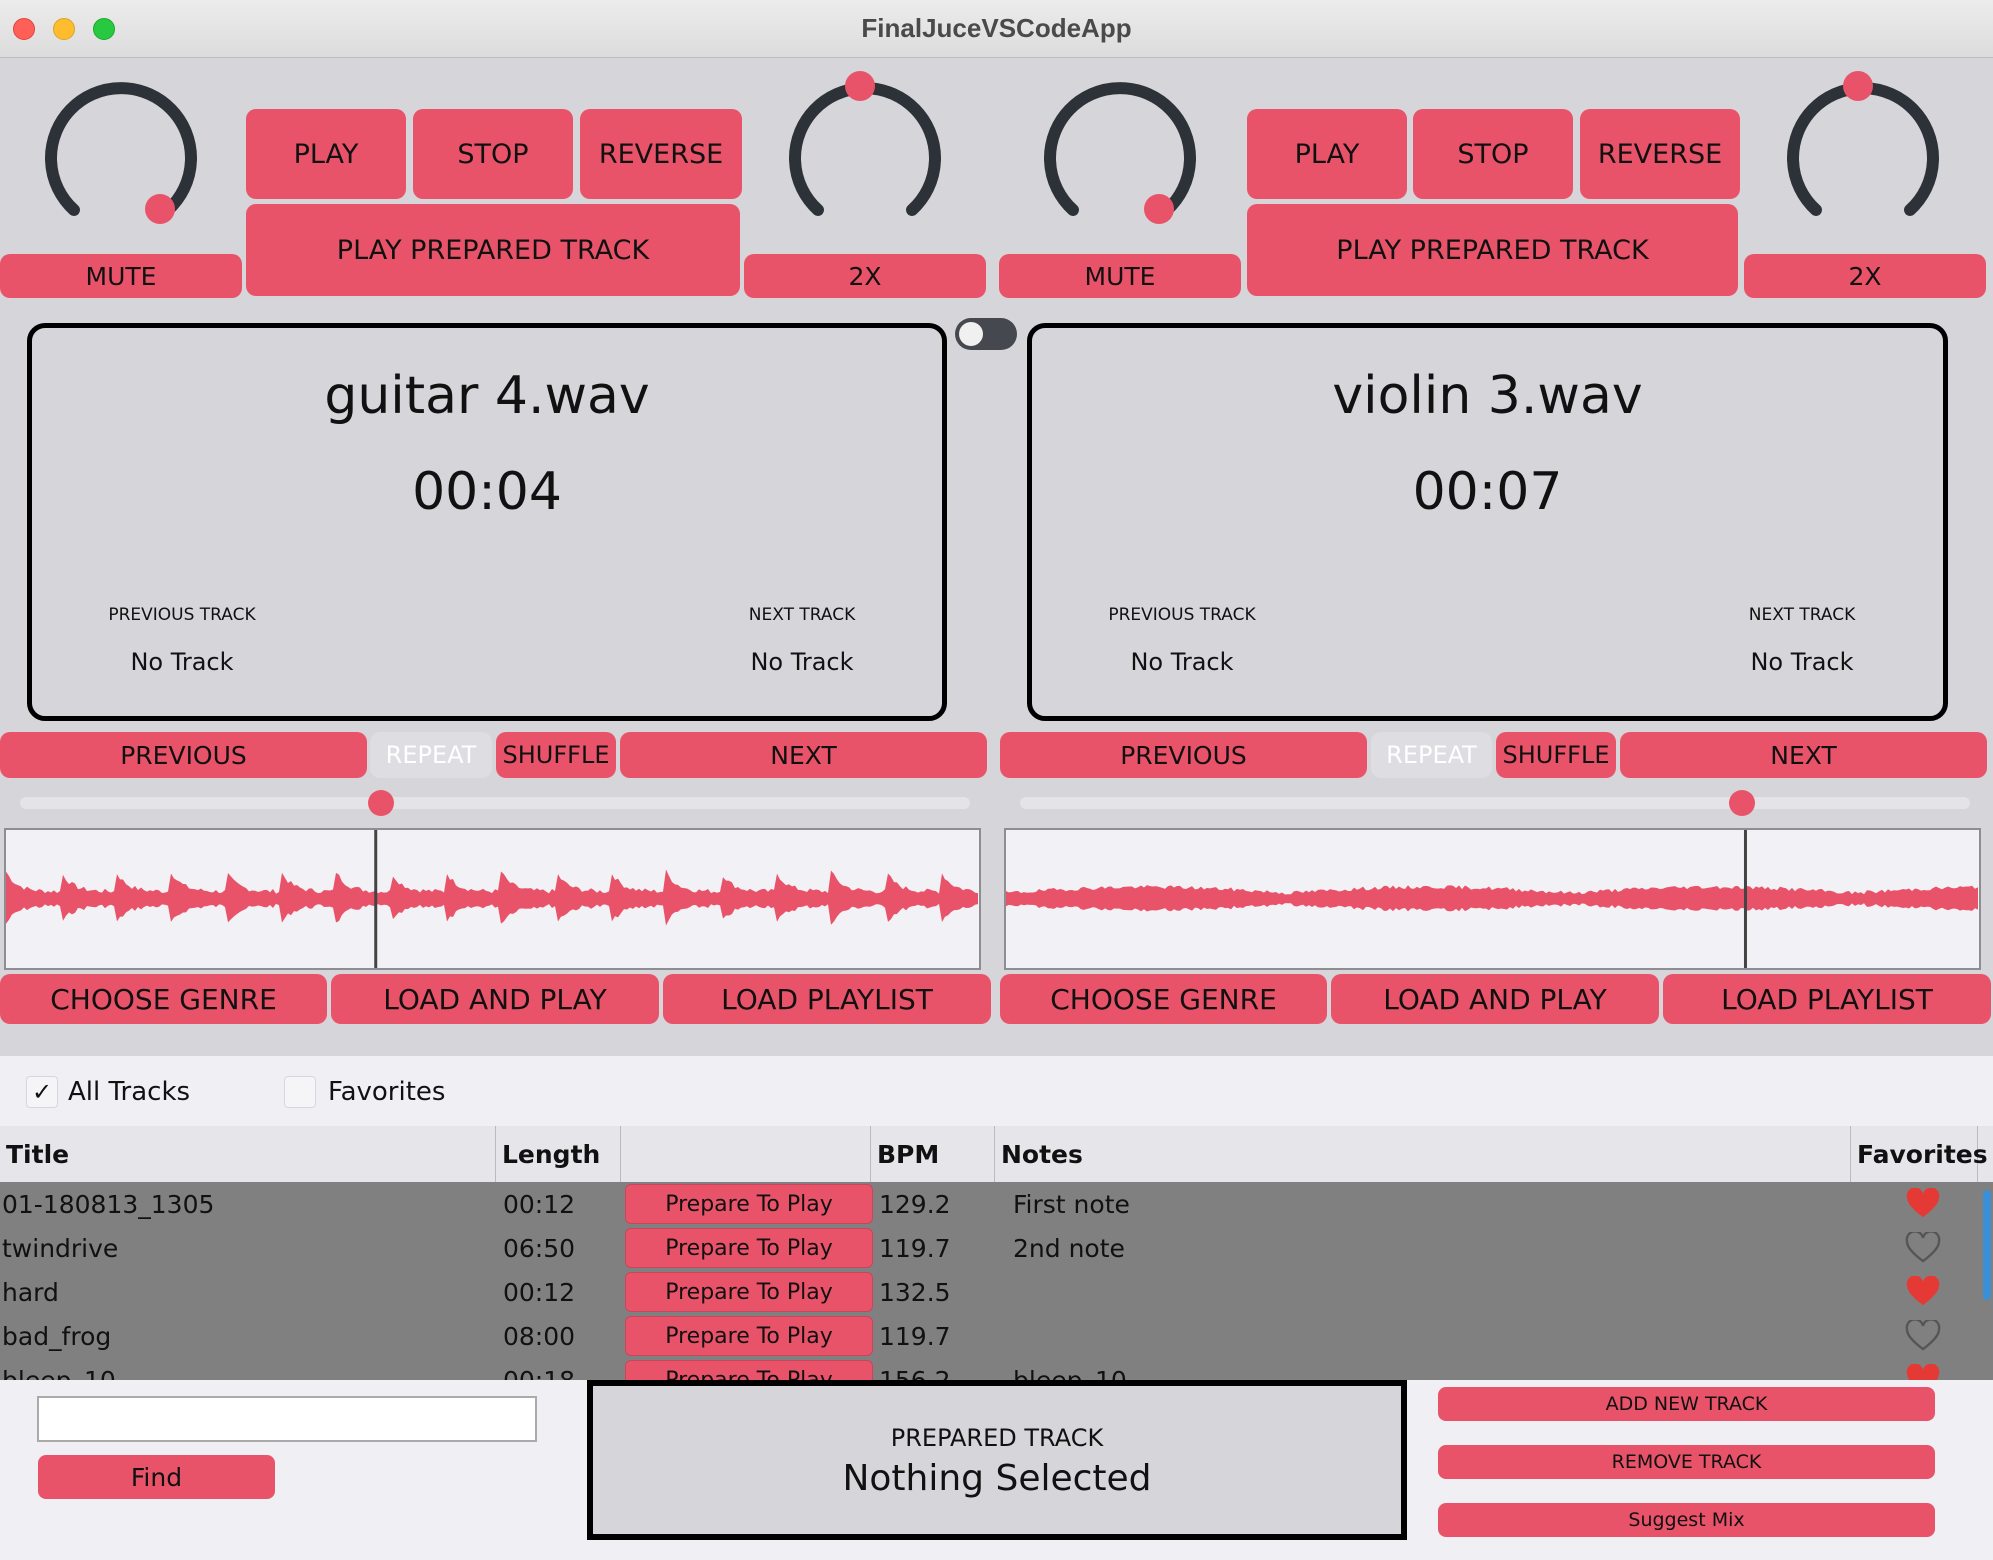  I want to click on scrollbar-thumb, so click(1987, 1245).